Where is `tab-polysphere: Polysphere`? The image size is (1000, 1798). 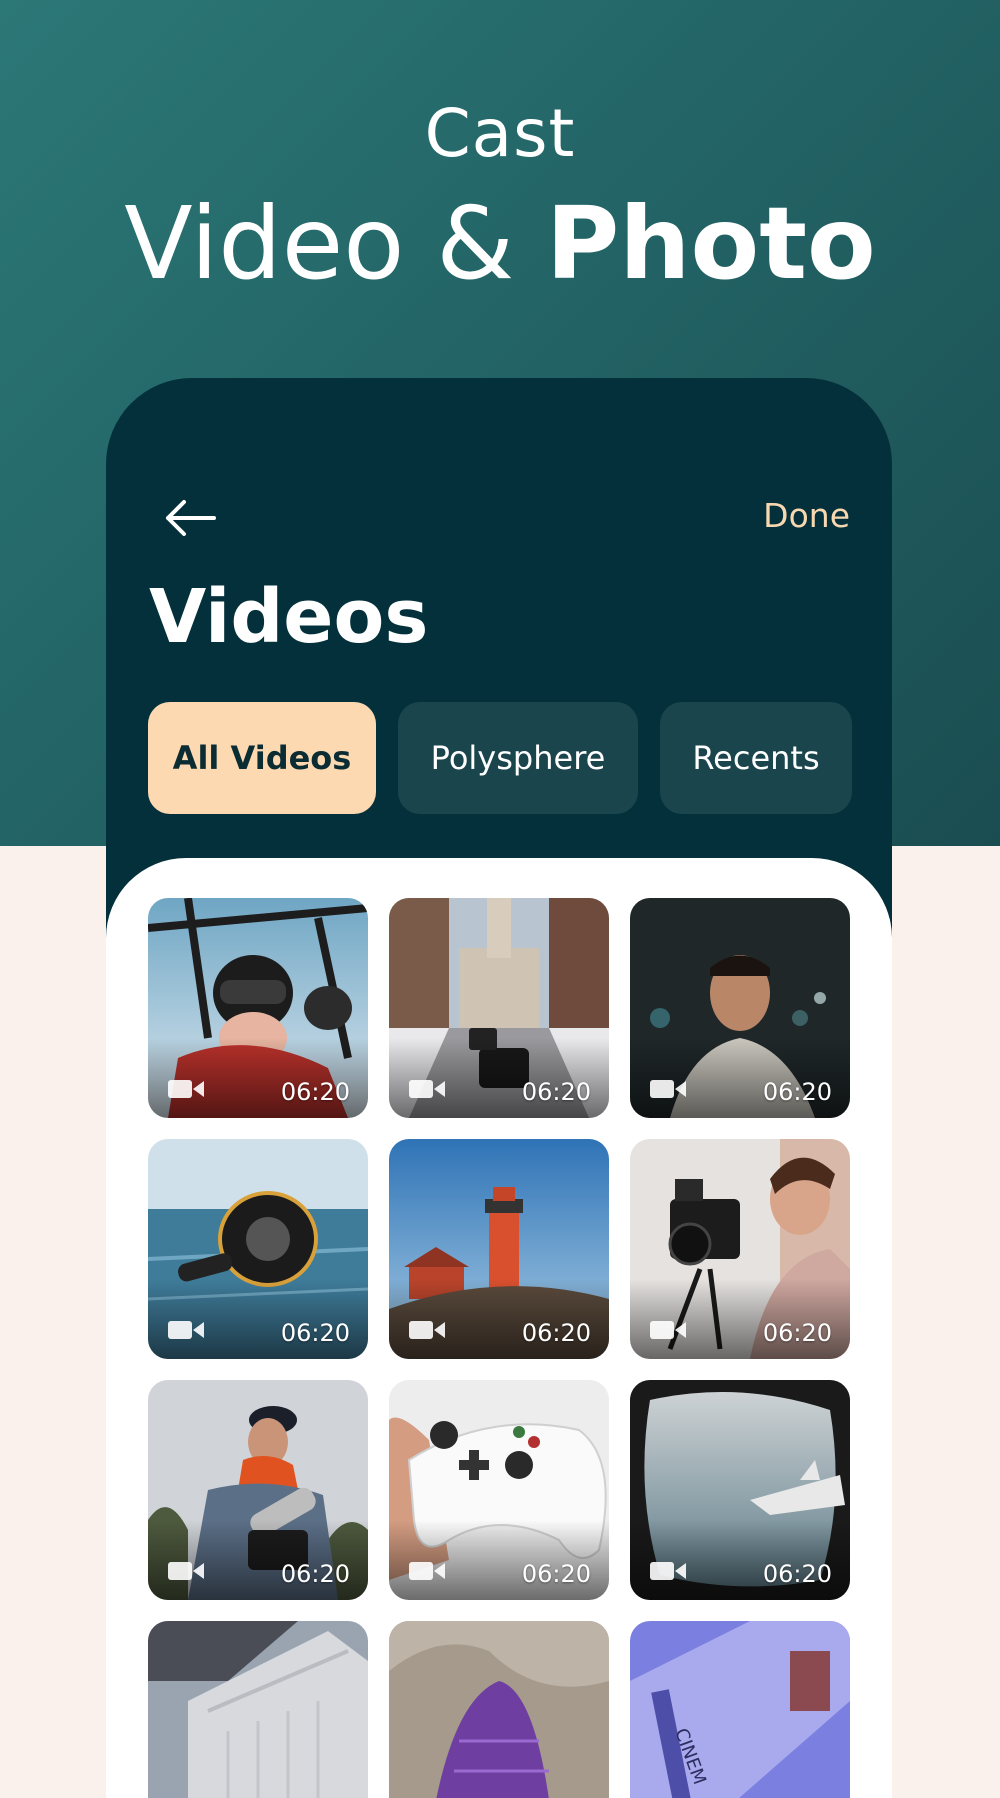 tab-polysphere: Polysphere is located at coordinates (518, 758).